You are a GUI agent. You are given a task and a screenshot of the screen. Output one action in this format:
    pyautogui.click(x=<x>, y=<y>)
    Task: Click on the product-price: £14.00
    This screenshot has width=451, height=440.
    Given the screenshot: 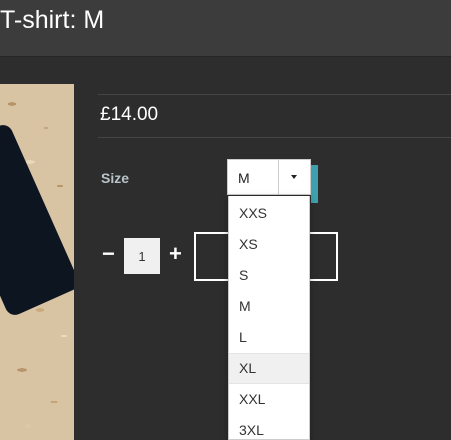 What is the action you would take?
    pyautogui.click(x=129, y=114)
    